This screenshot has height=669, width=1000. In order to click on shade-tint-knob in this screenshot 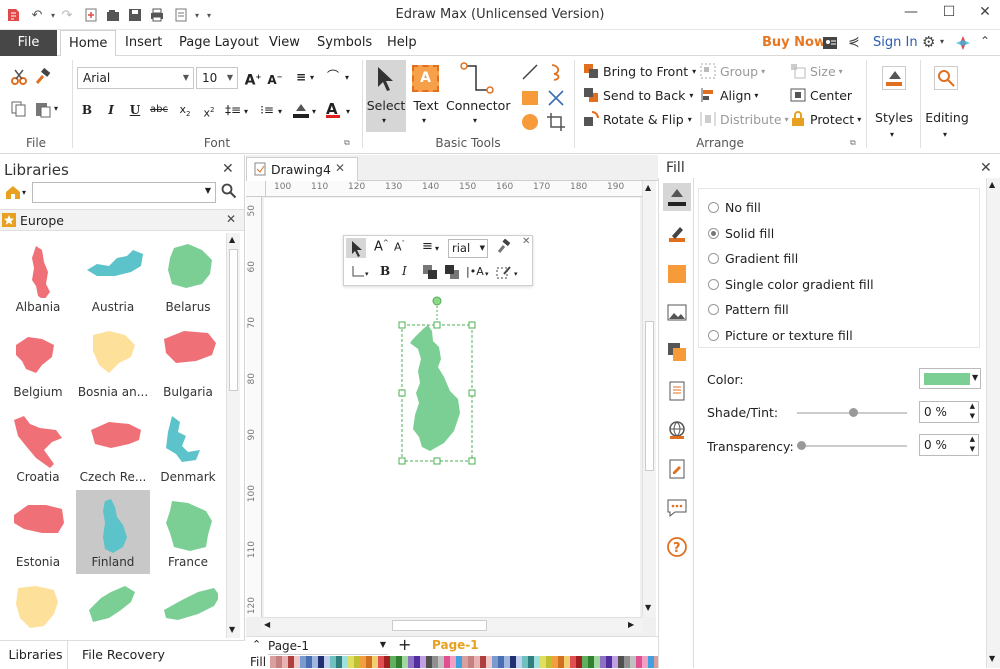, I will do `click(853, 412)`.